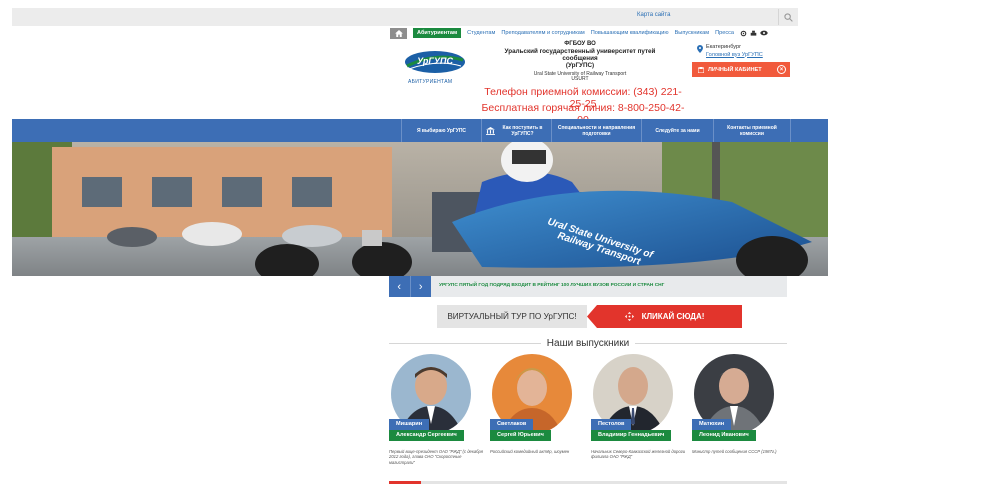  I want to click on nav-students: Студентам, so click(481, 33).